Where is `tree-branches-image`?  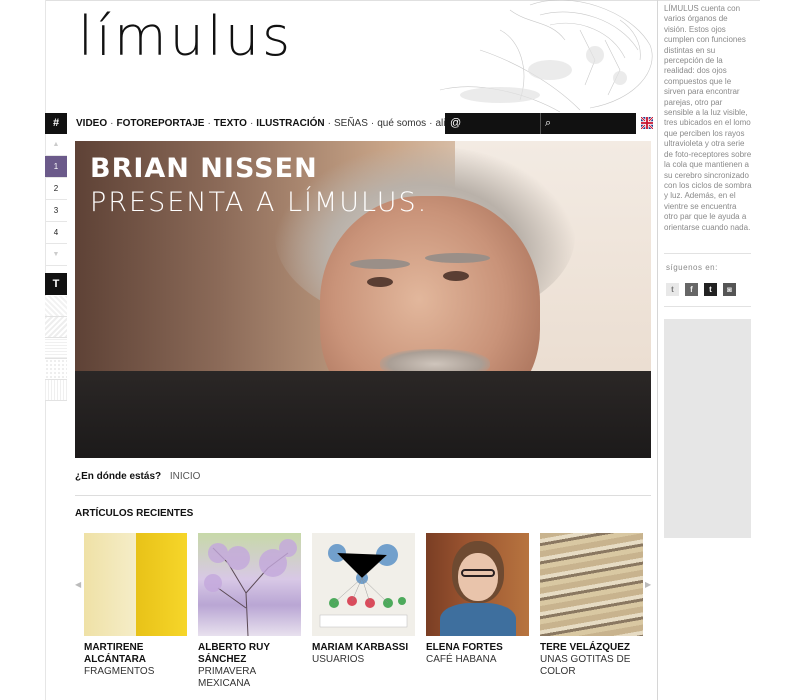 tree-branches-image is located at coordinates (250, 587).